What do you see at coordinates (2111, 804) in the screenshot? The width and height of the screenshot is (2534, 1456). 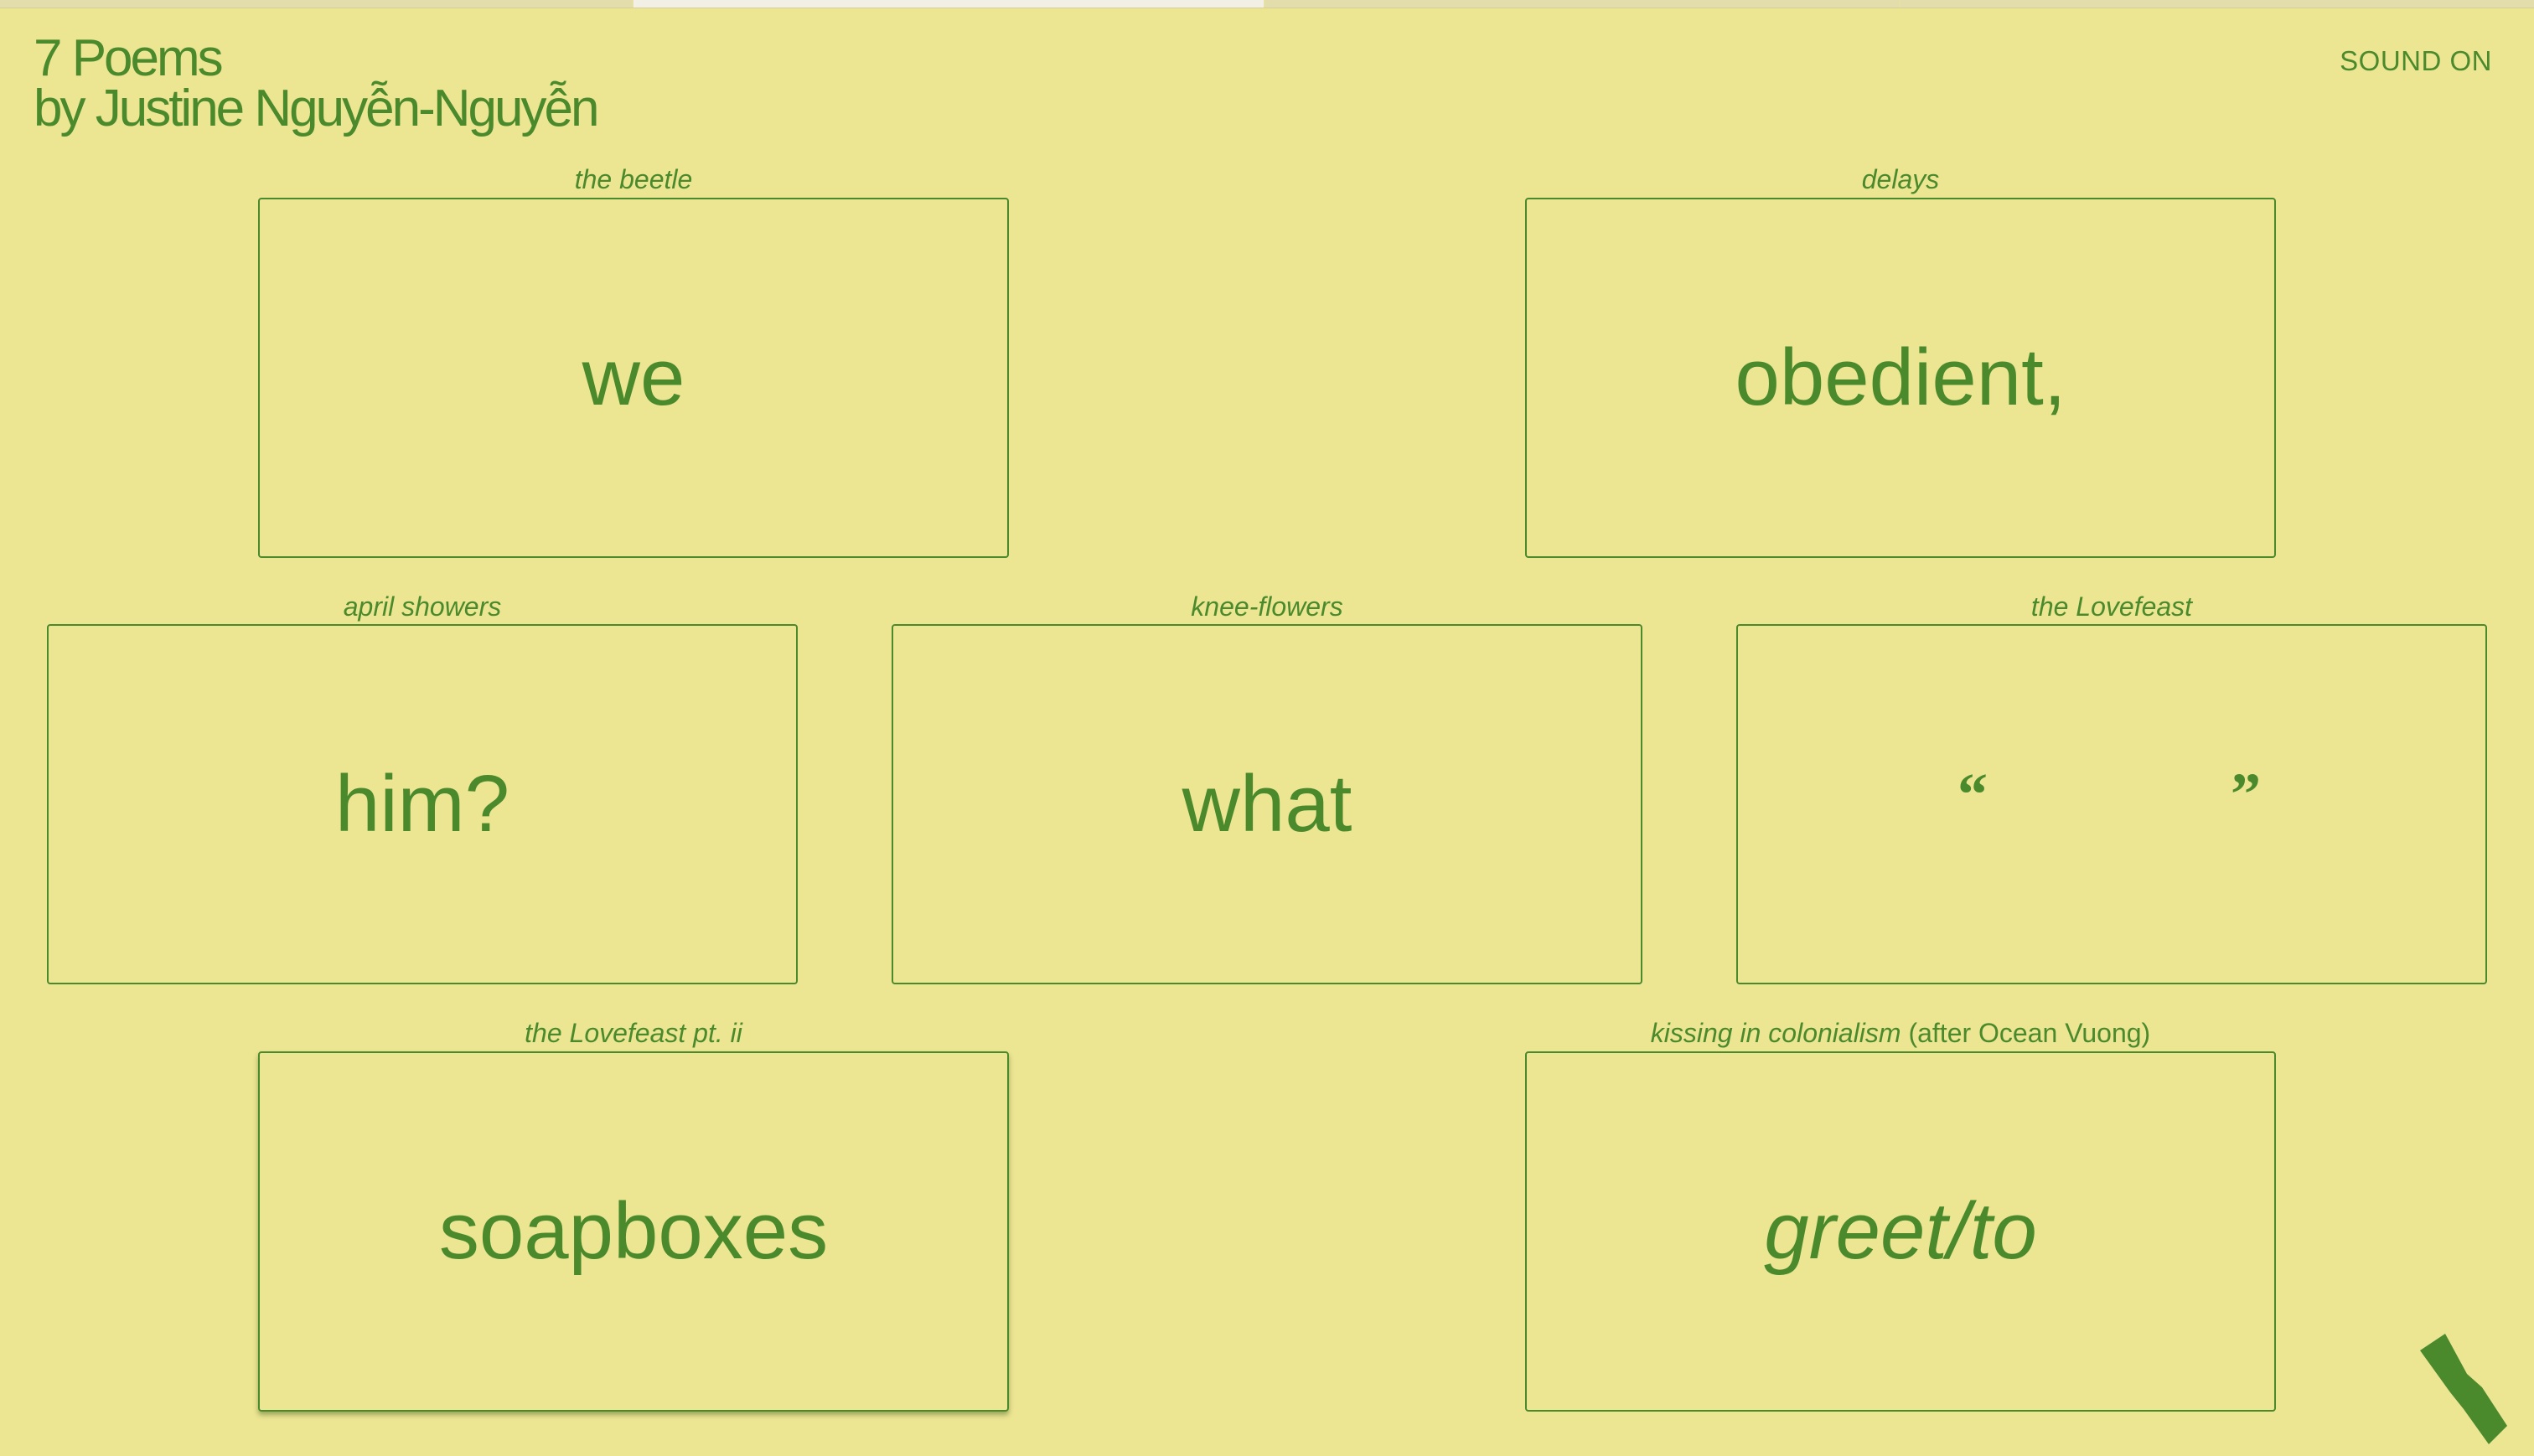 I see `poem-card-the-lovefeast: “ ”` at bounding box center [2111, 804].